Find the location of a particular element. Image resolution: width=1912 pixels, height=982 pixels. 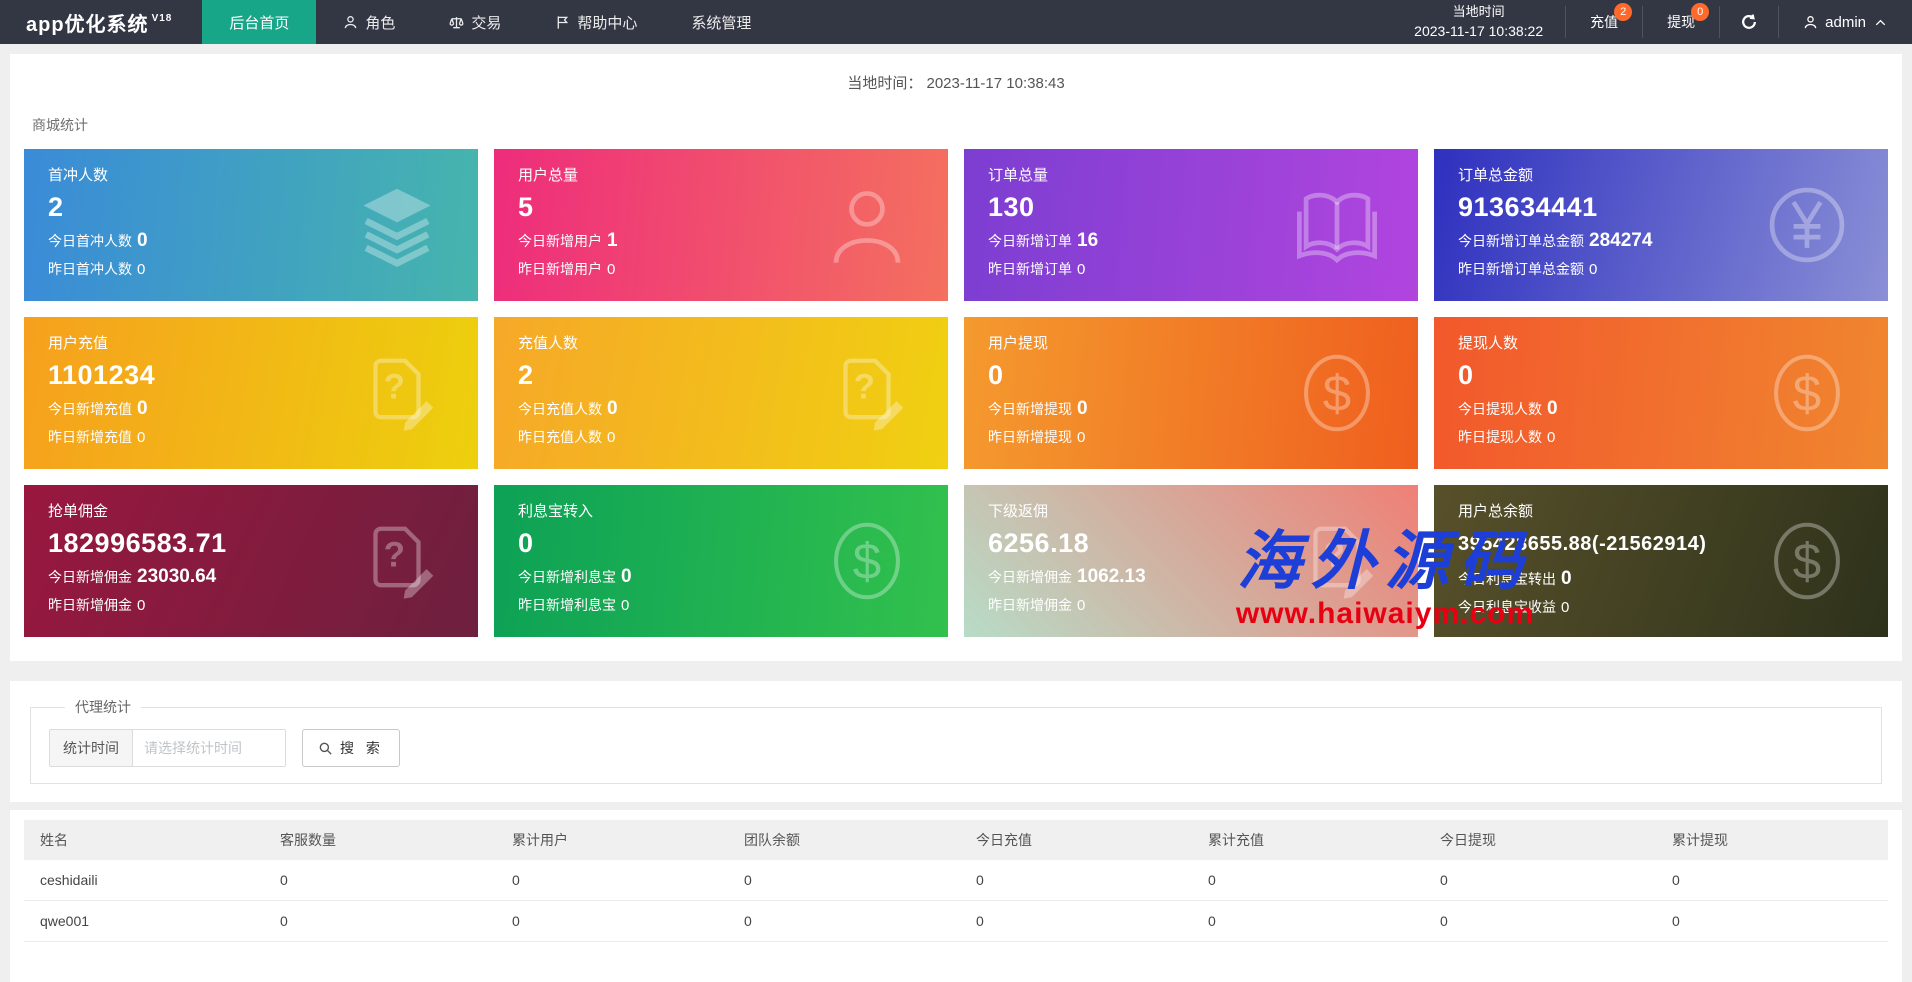

stat-time-input-group: 统计时间 is located at coordinates (167, 748).